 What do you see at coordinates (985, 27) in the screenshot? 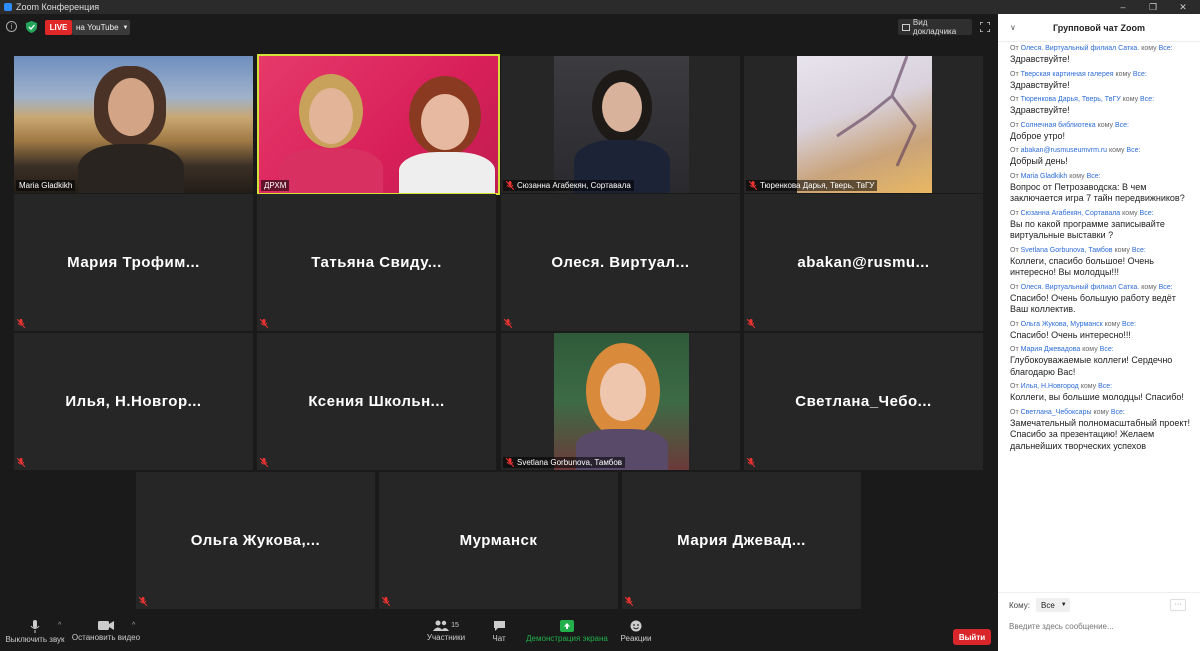
I see `fullscreen-icon` at bounding box center [985, 27].